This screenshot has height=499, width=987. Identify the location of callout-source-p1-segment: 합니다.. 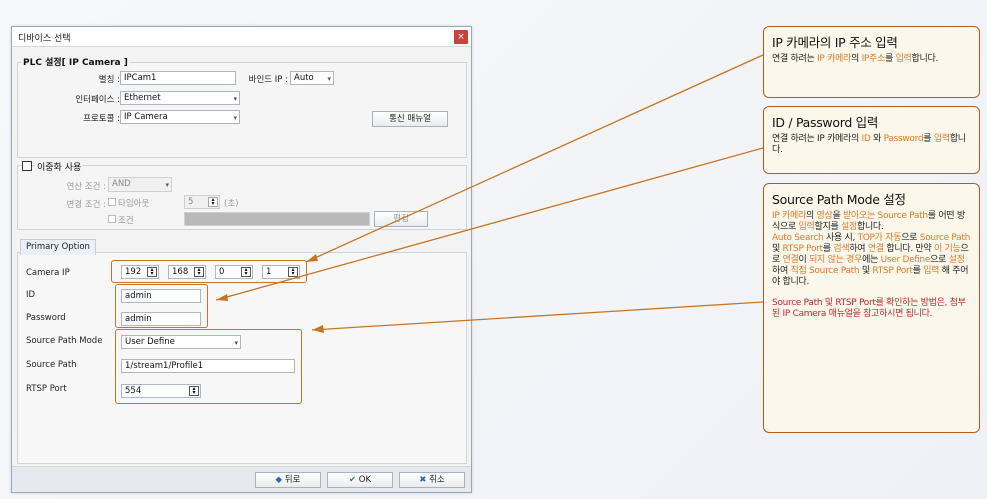
(870, 227).